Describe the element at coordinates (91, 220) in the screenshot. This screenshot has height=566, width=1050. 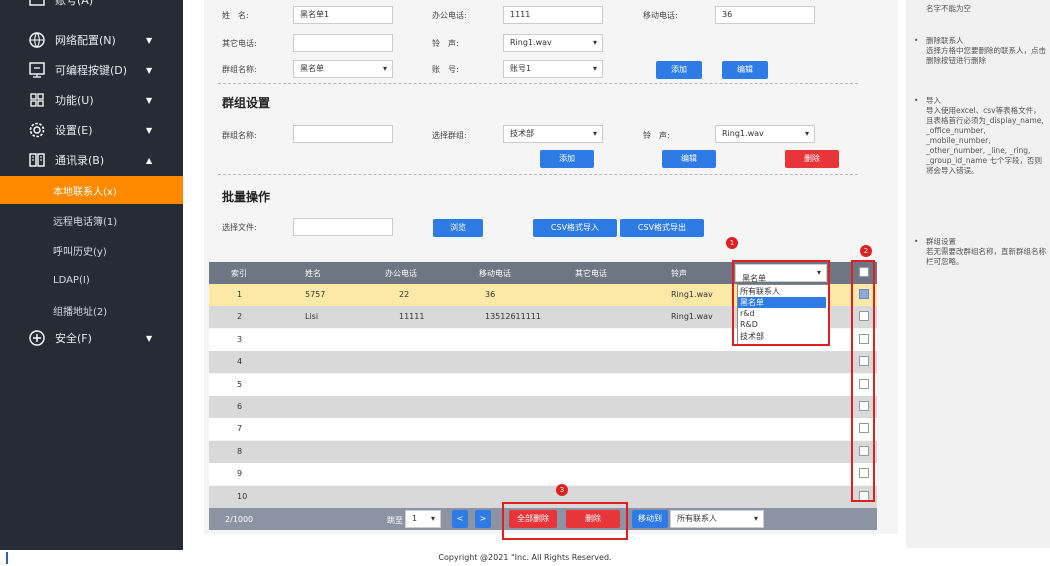
I see `sidebar-subitem-remote-phonebook: 远程电话簿(1)` at that location.